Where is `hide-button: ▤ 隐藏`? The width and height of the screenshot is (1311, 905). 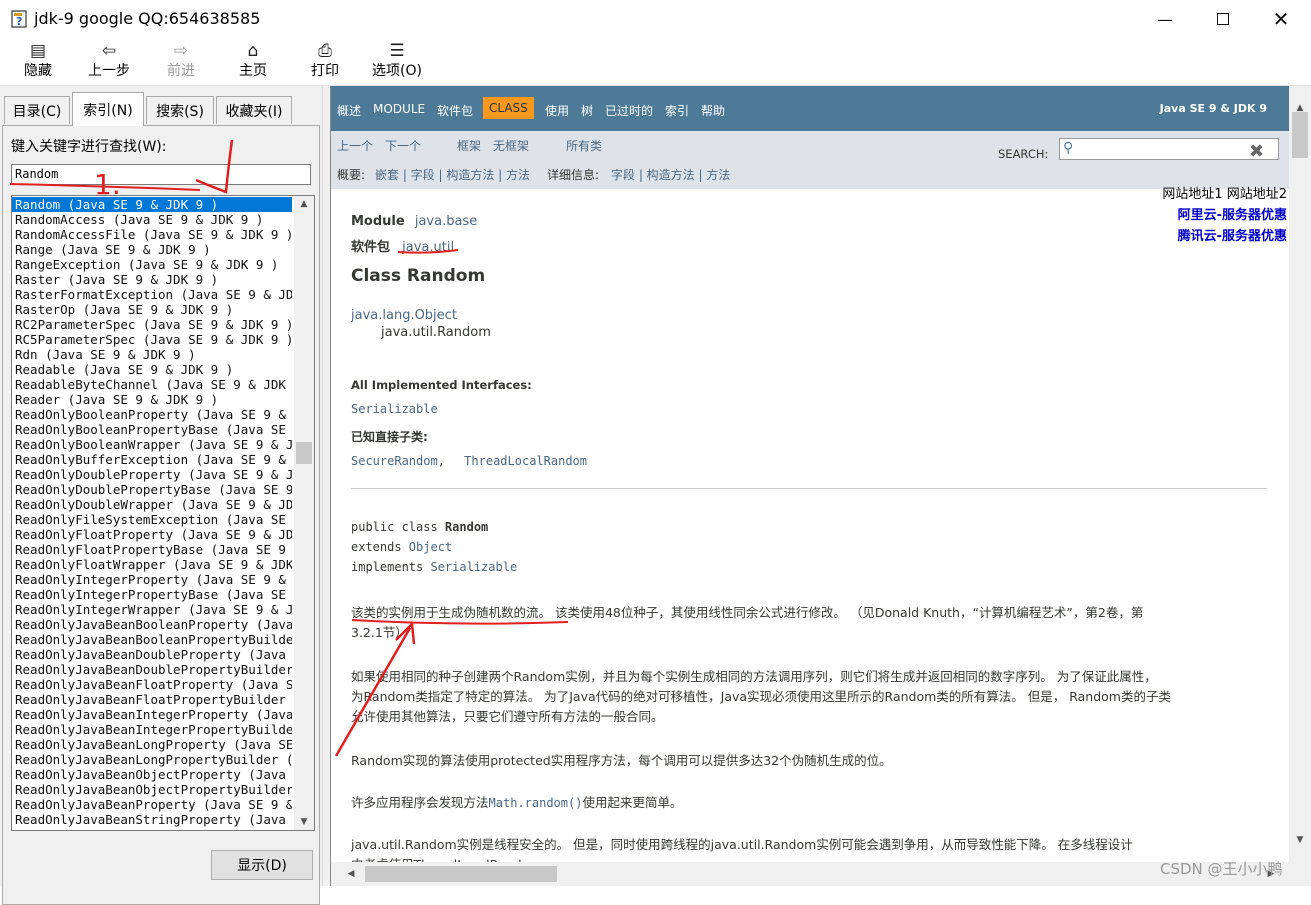
hide-button: ▤ 隐藏 is located at coordinates (38, 62).